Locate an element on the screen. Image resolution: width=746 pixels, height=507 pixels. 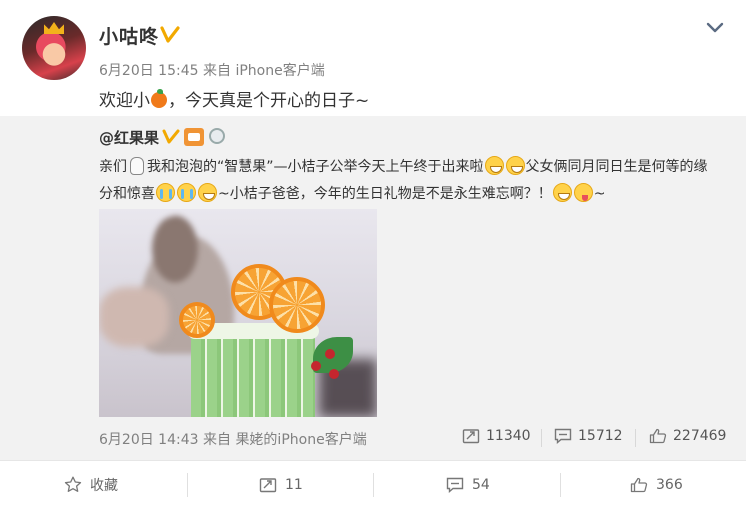
repost-count: 11 is located at coordinates (294, 484).